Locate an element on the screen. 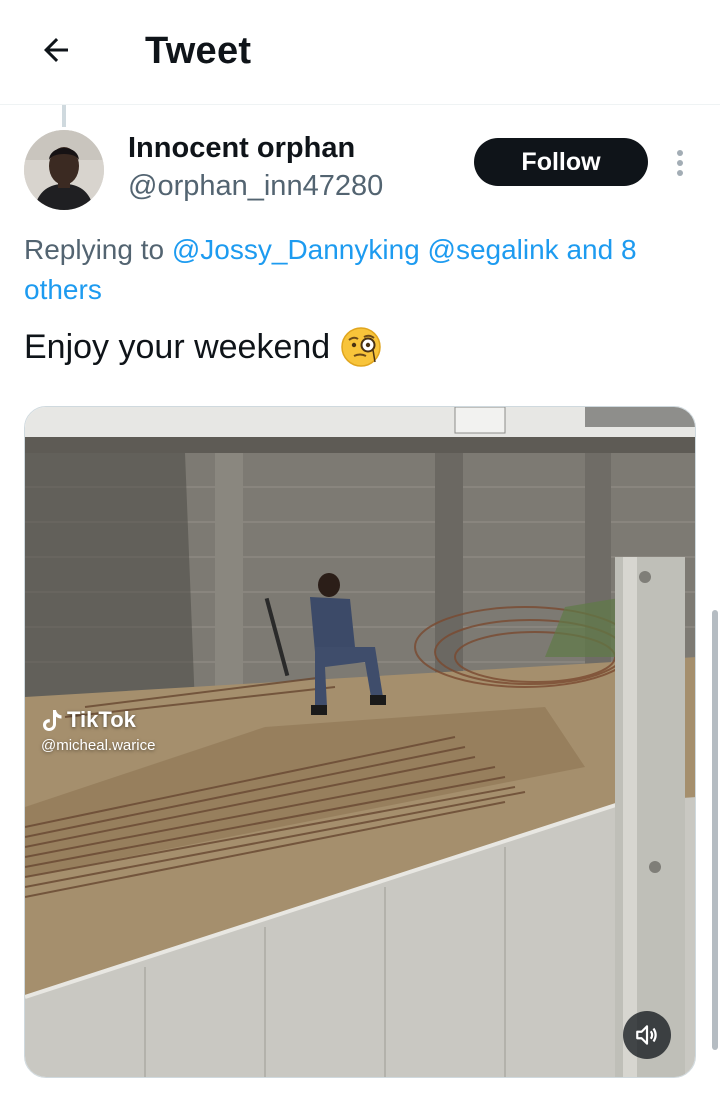 Image resolution: width=720 pixels, height=1101 pixels. replying-to-label: Replying to is located at coordinates (94, 249).